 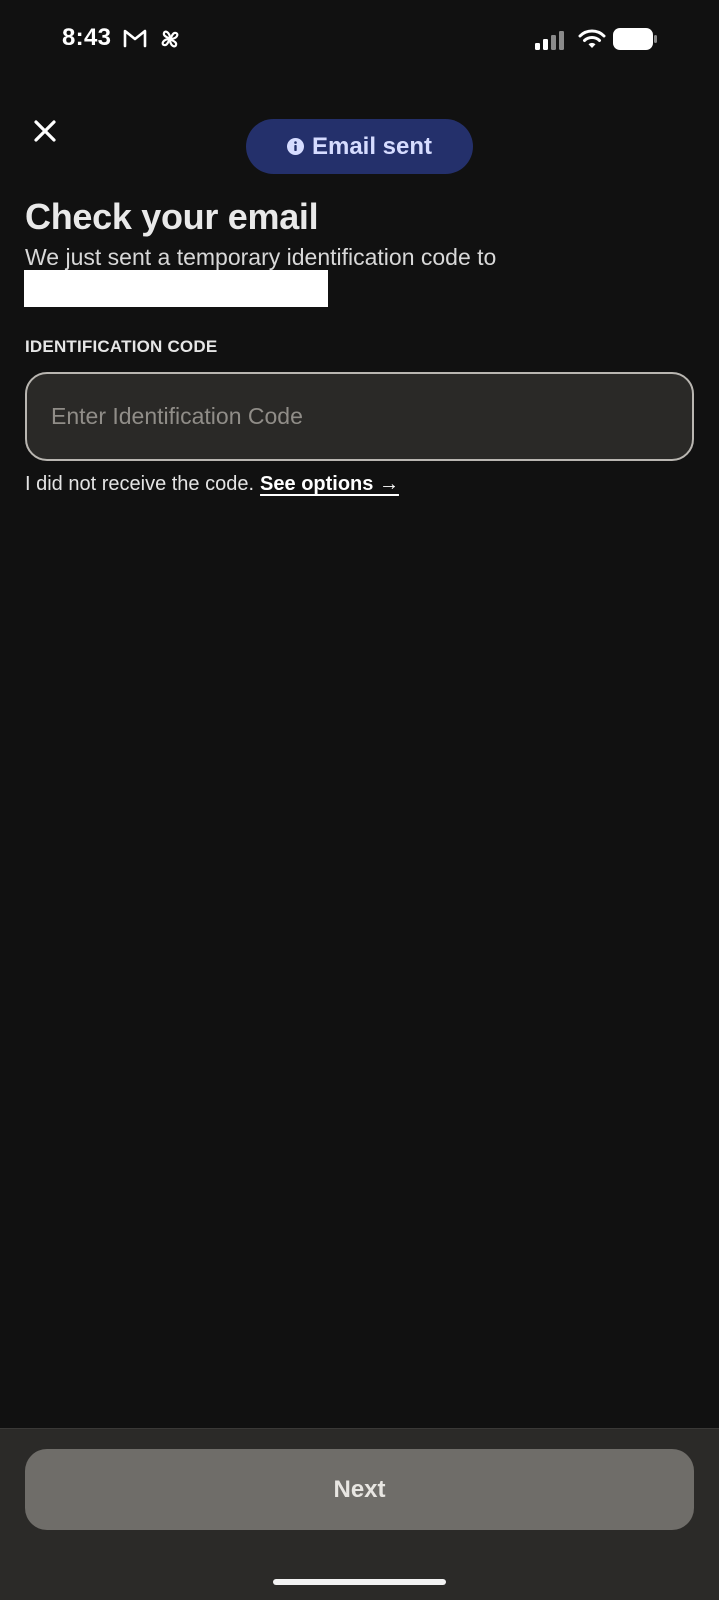 I want to click on gmail-icon, so click(x=135, y=40).